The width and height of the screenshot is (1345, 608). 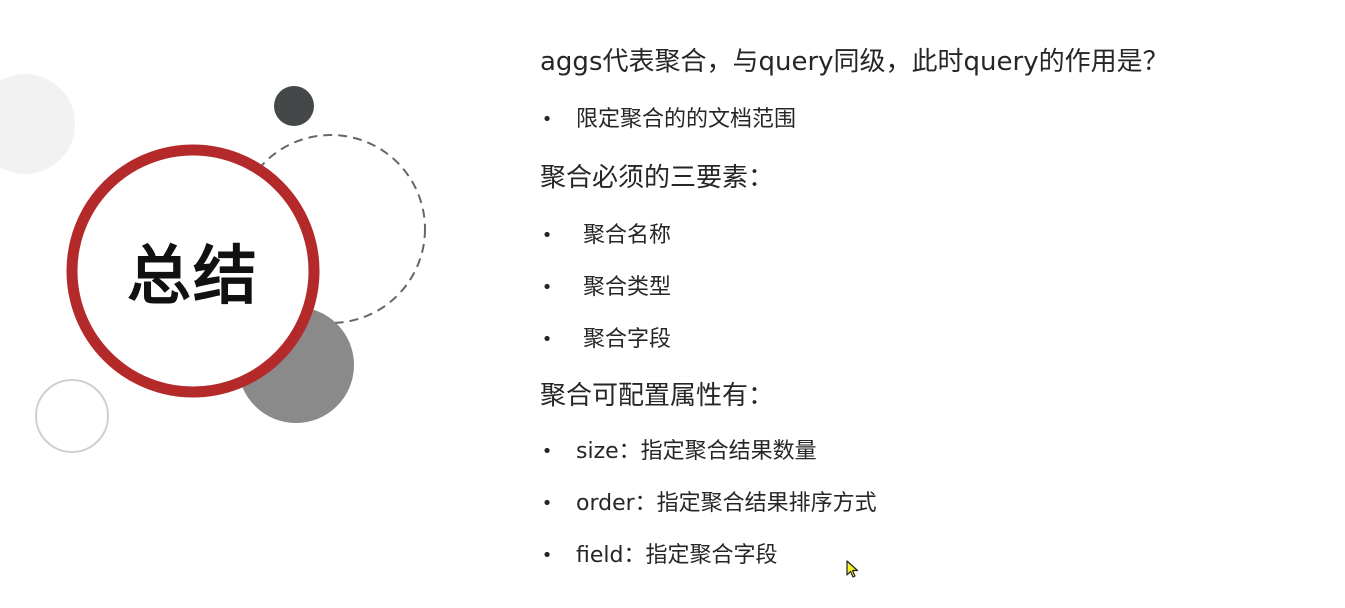 What do you see at coordinates (627, 287) in the screenshot?
I see `list-item-text: 聚合类型` at bounding box center [627, 287].